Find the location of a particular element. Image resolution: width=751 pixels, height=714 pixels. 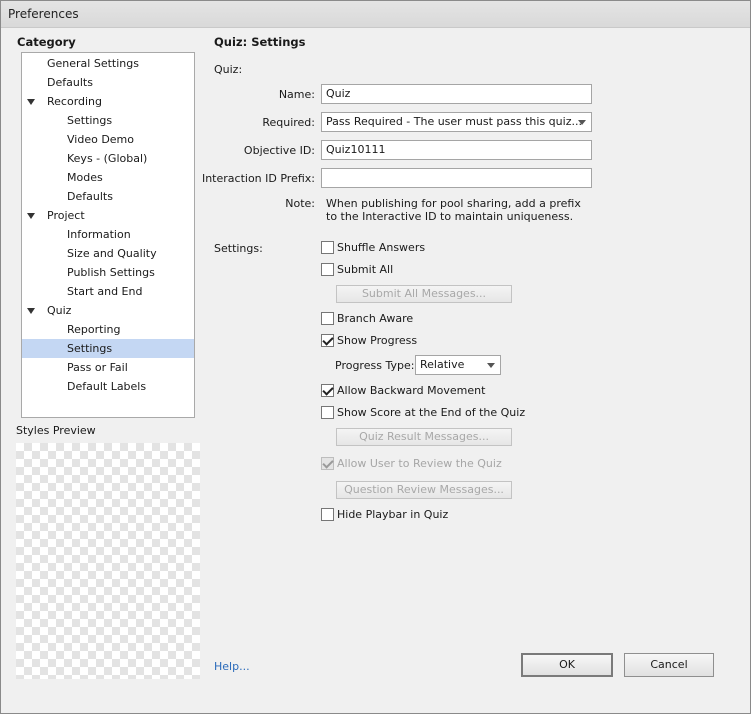

tree-item: Video Demo is located at coordinates (108, 139).